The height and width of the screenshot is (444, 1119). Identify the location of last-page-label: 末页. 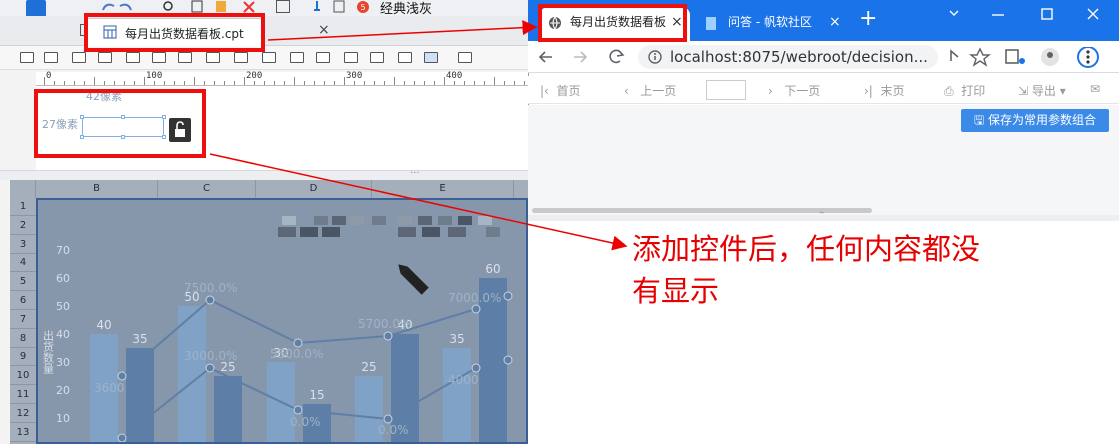
(892, 91).